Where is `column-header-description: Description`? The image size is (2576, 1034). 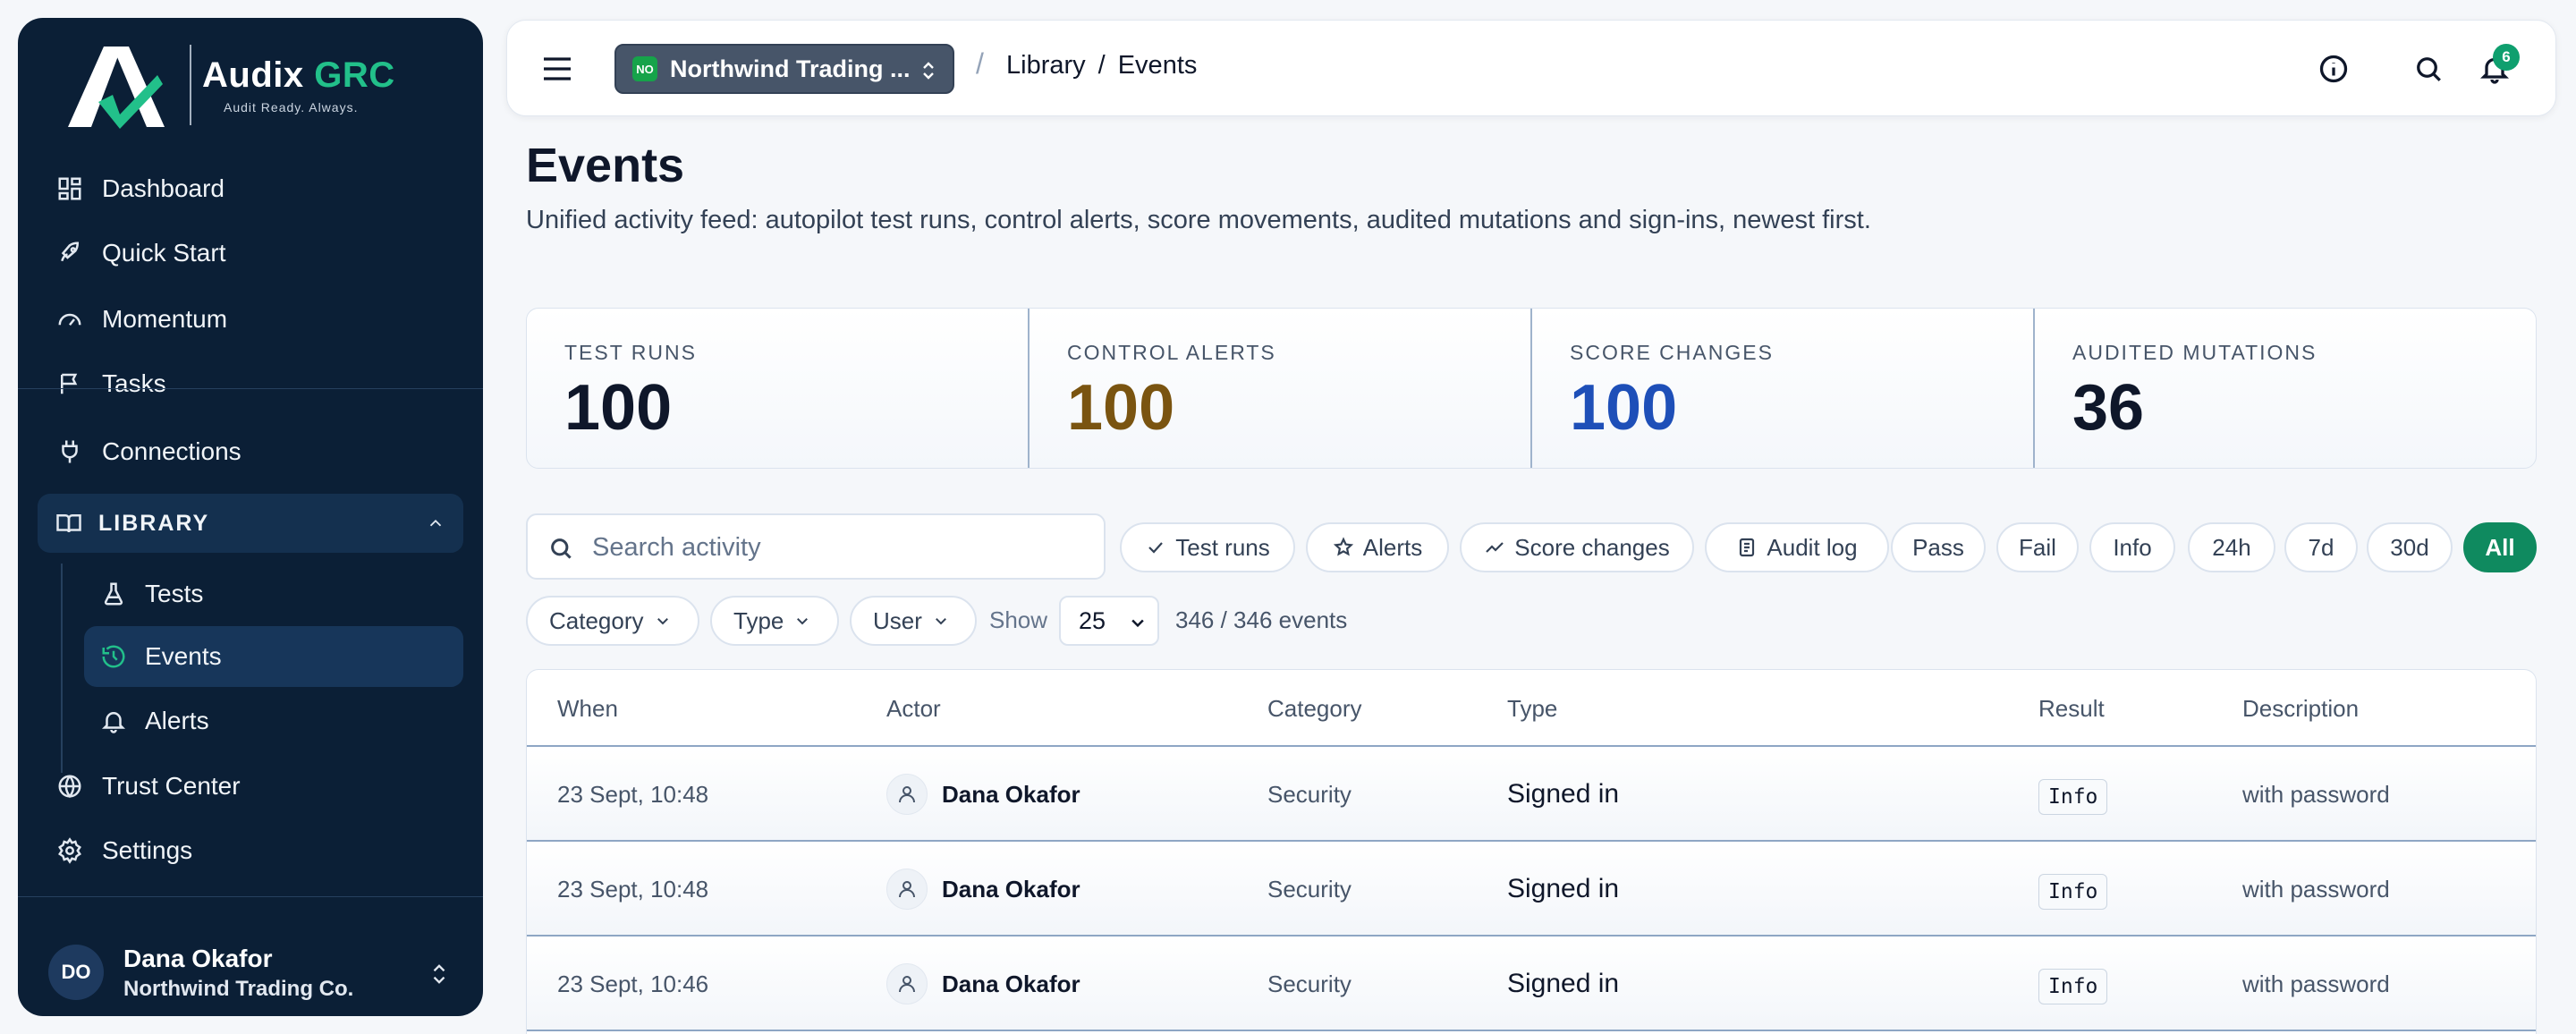 column-header-description: Description is located at coordinates (2300, 709).